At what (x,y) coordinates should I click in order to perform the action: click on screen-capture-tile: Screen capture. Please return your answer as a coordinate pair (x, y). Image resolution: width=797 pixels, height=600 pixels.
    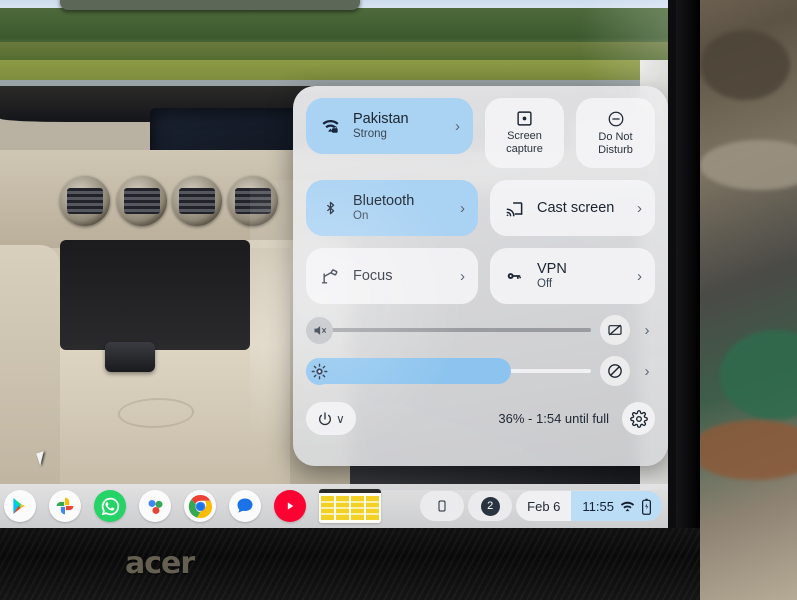
    Looking at the image, I should click on (524, 133).